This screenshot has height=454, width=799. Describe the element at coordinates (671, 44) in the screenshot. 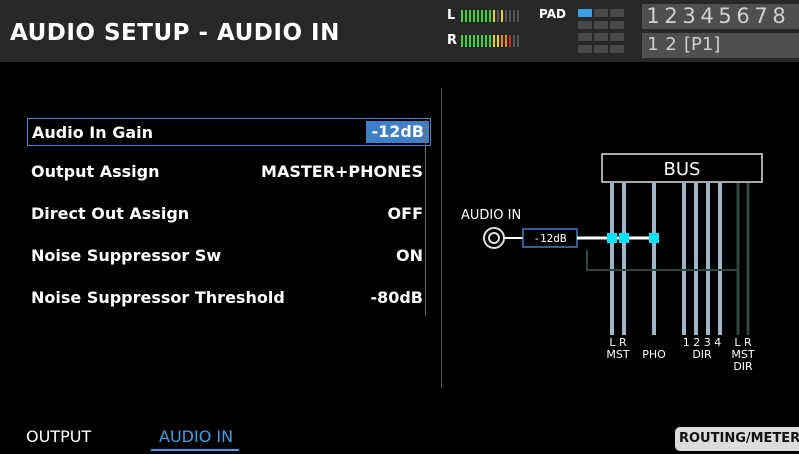

I see `sub-number: 2` at that location.